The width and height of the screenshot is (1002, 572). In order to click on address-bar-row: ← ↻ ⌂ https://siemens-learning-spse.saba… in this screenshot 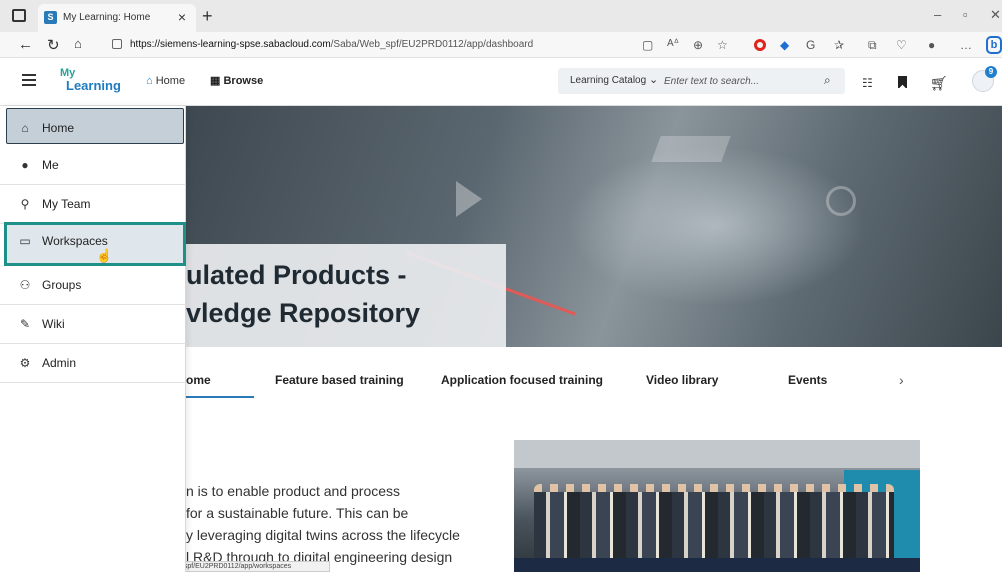, I will do `click(501, 45)`.